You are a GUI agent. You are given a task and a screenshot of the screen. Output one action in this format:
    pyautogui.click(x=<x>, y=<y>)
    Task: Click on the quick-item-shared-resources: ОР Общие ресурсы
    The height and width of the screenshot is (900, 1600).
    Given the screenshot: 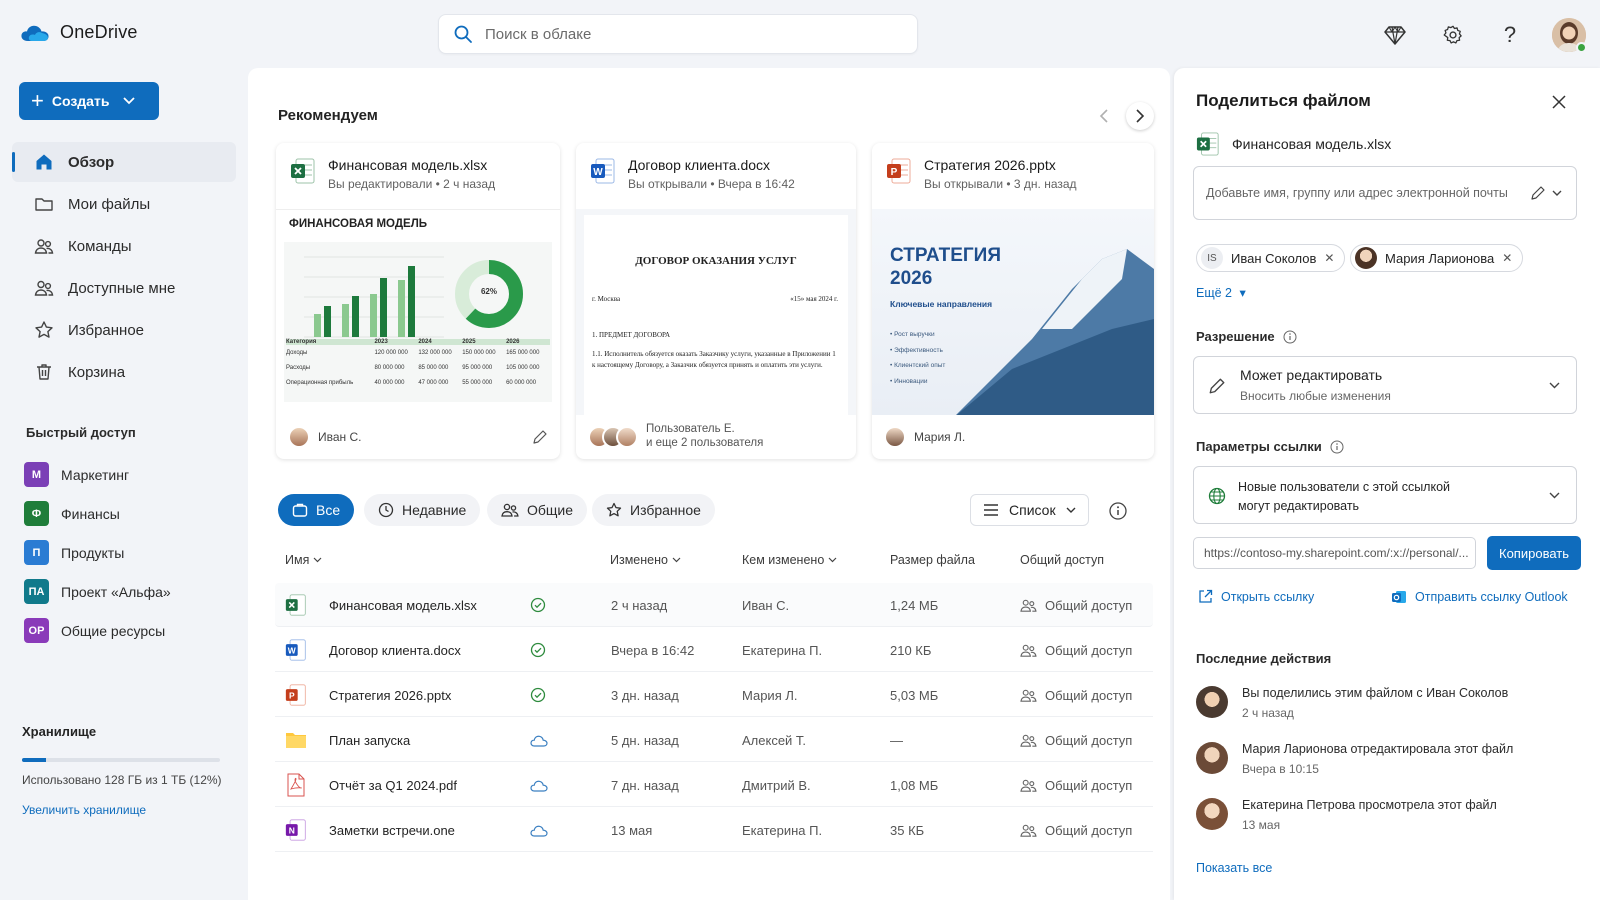 What is the action you would take?
    pyautogui.click(x=97, y=630)
    